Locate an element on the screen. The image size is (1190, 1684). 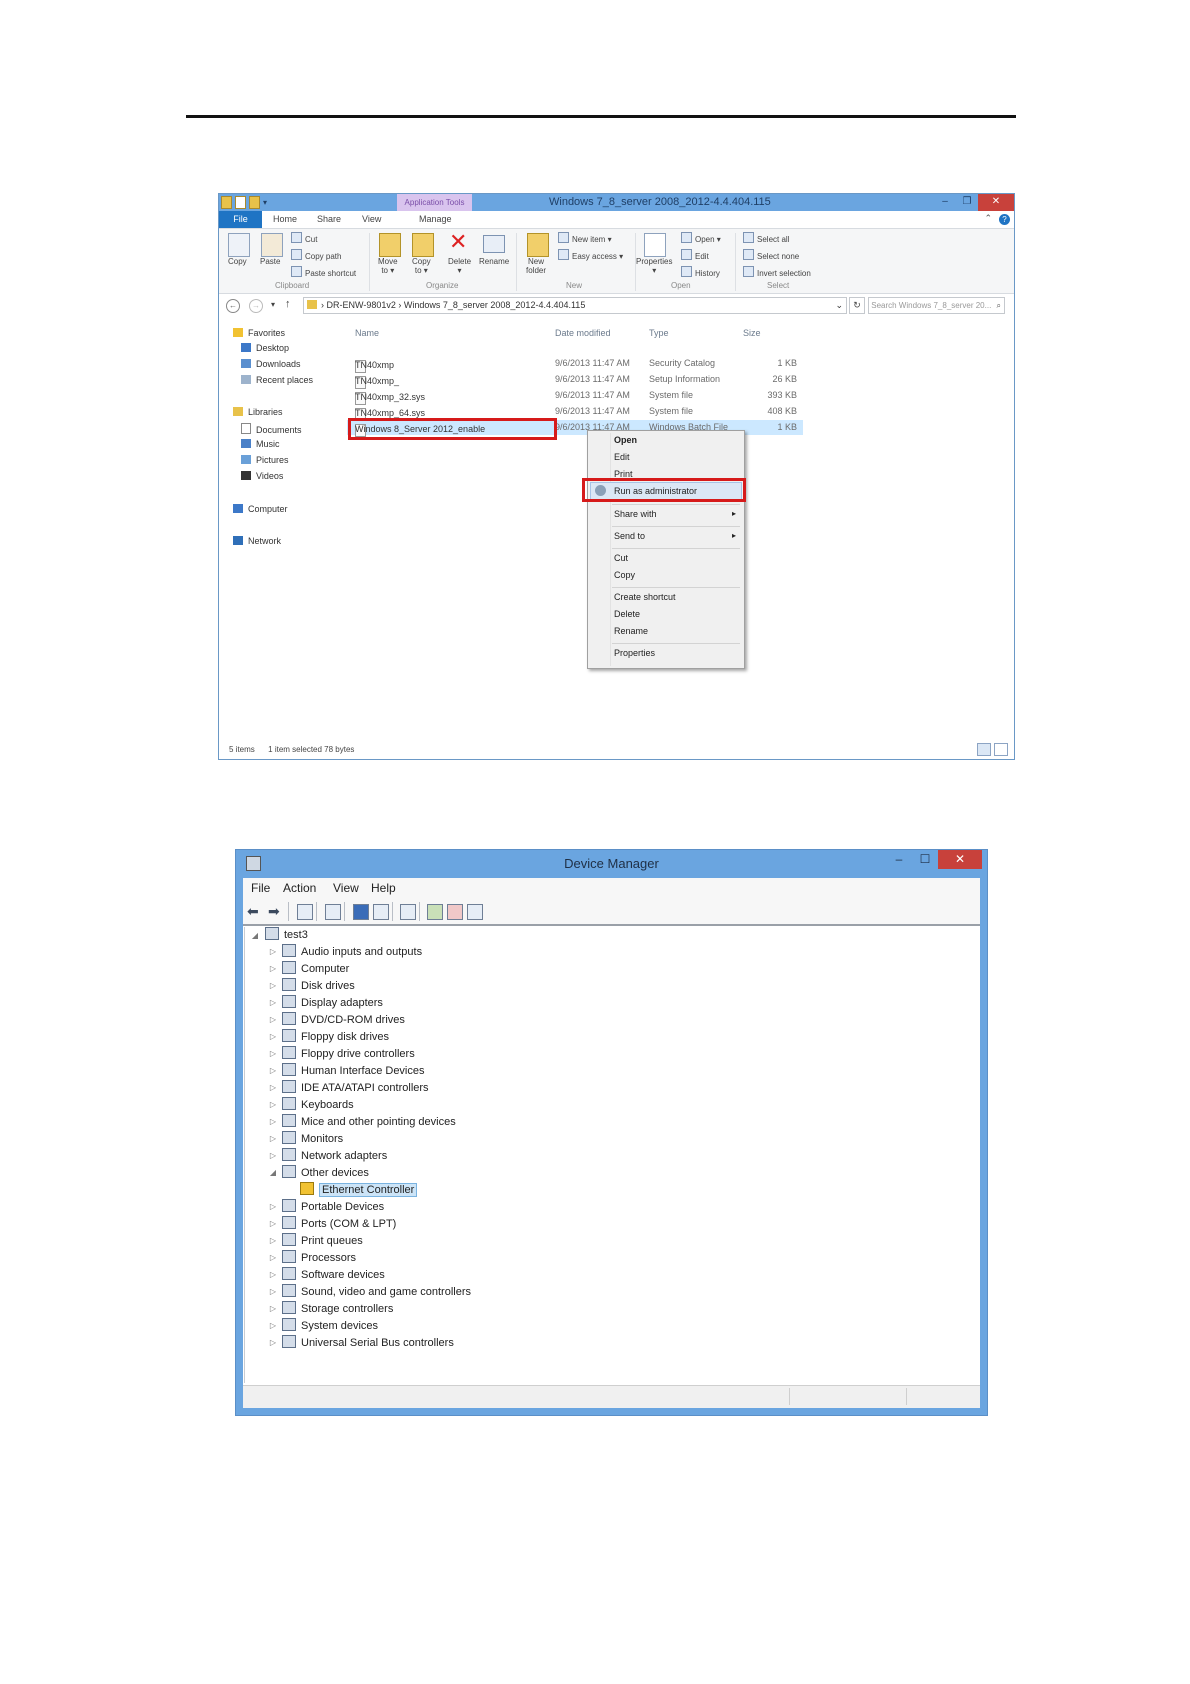
minimize-ribbon-icon: ⌃ is located at coordinates (988, 218).